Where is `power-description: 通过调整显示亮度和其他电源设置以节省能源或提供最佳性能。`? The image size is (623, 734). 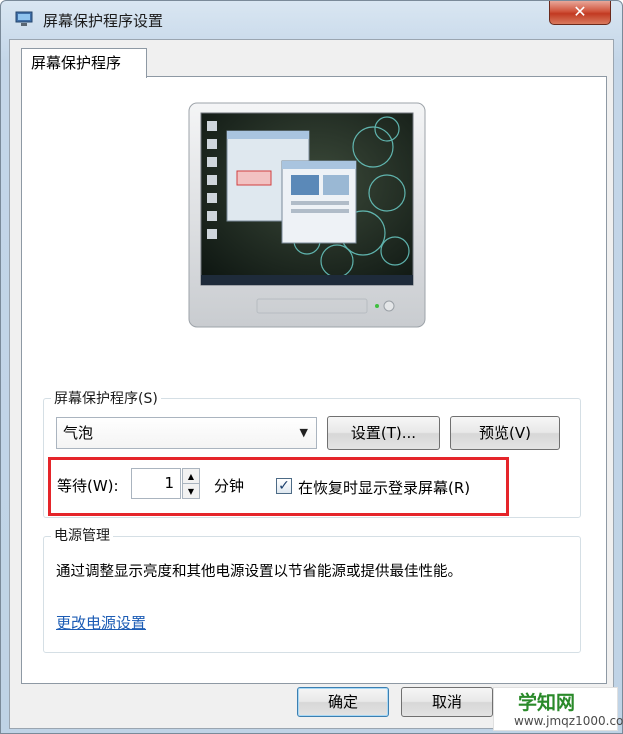
power-description: 通过调整显示亮度和其他电源设置以节省能源或提供最佳性能。 is located at coordinates (259, 572).